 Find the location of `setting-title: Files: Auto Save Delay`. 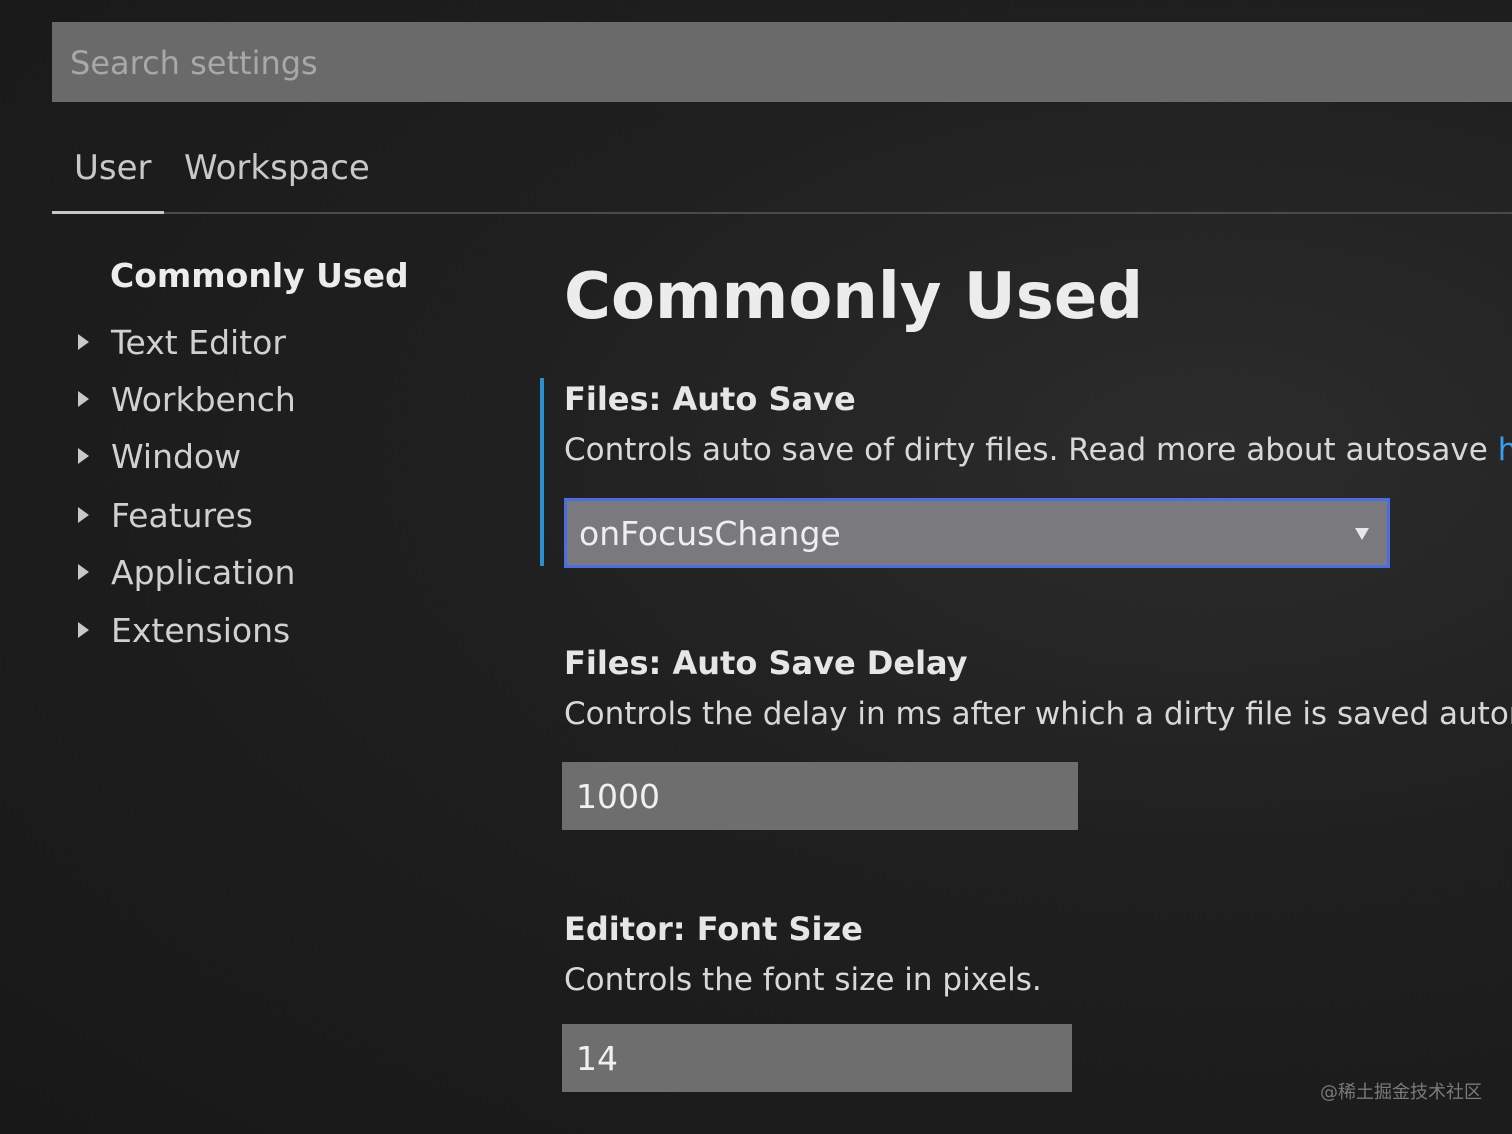

setting-title: Files: Auto Save Delay is located at coordinates (766, 663).